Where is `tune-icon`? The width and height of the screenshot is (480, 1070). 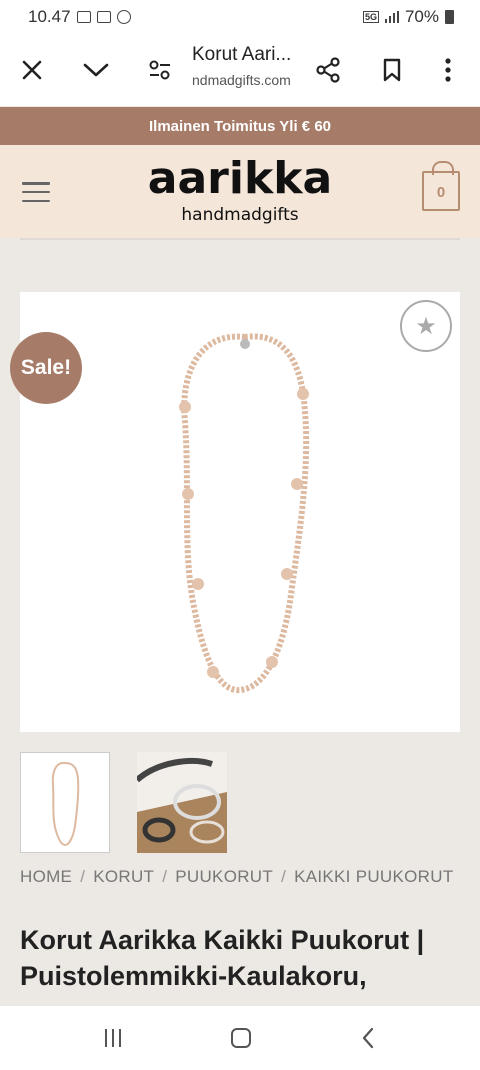 tune-icon is located at coordinates (159, 70).